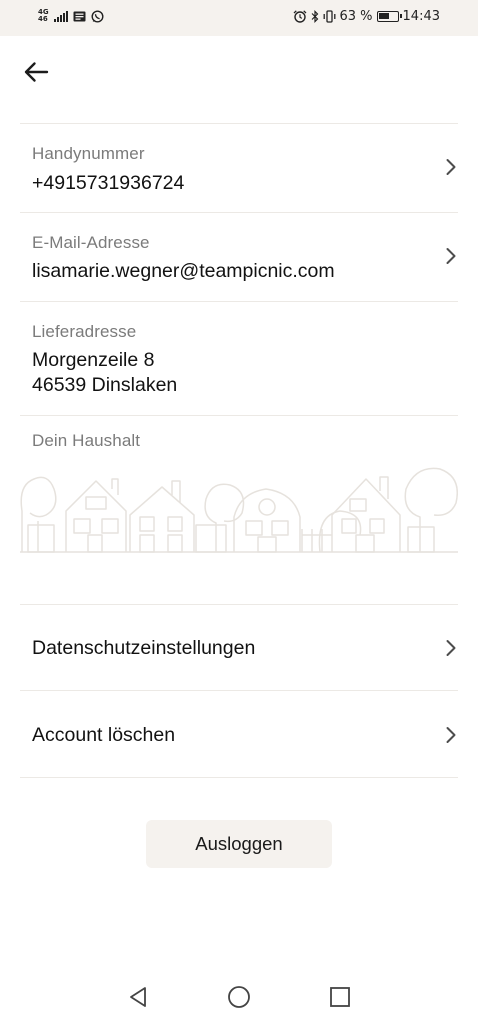  Describe the element at coordinates (71, 16) in the screenshot. I see `status-left: 4G 46` at that location.